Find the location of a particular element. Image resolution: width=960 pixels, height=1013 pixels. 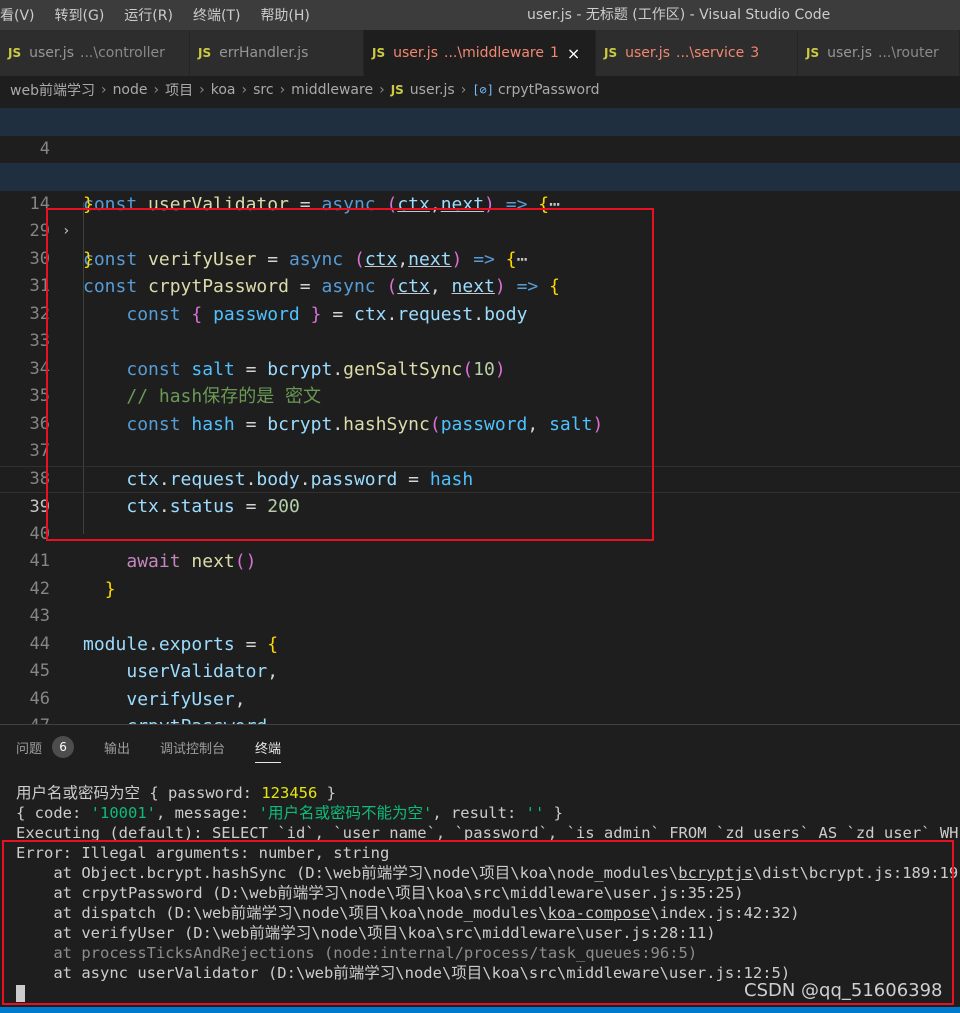

code-line: 34 // hash保存的是 密文 is located at coordinates (480, 368).